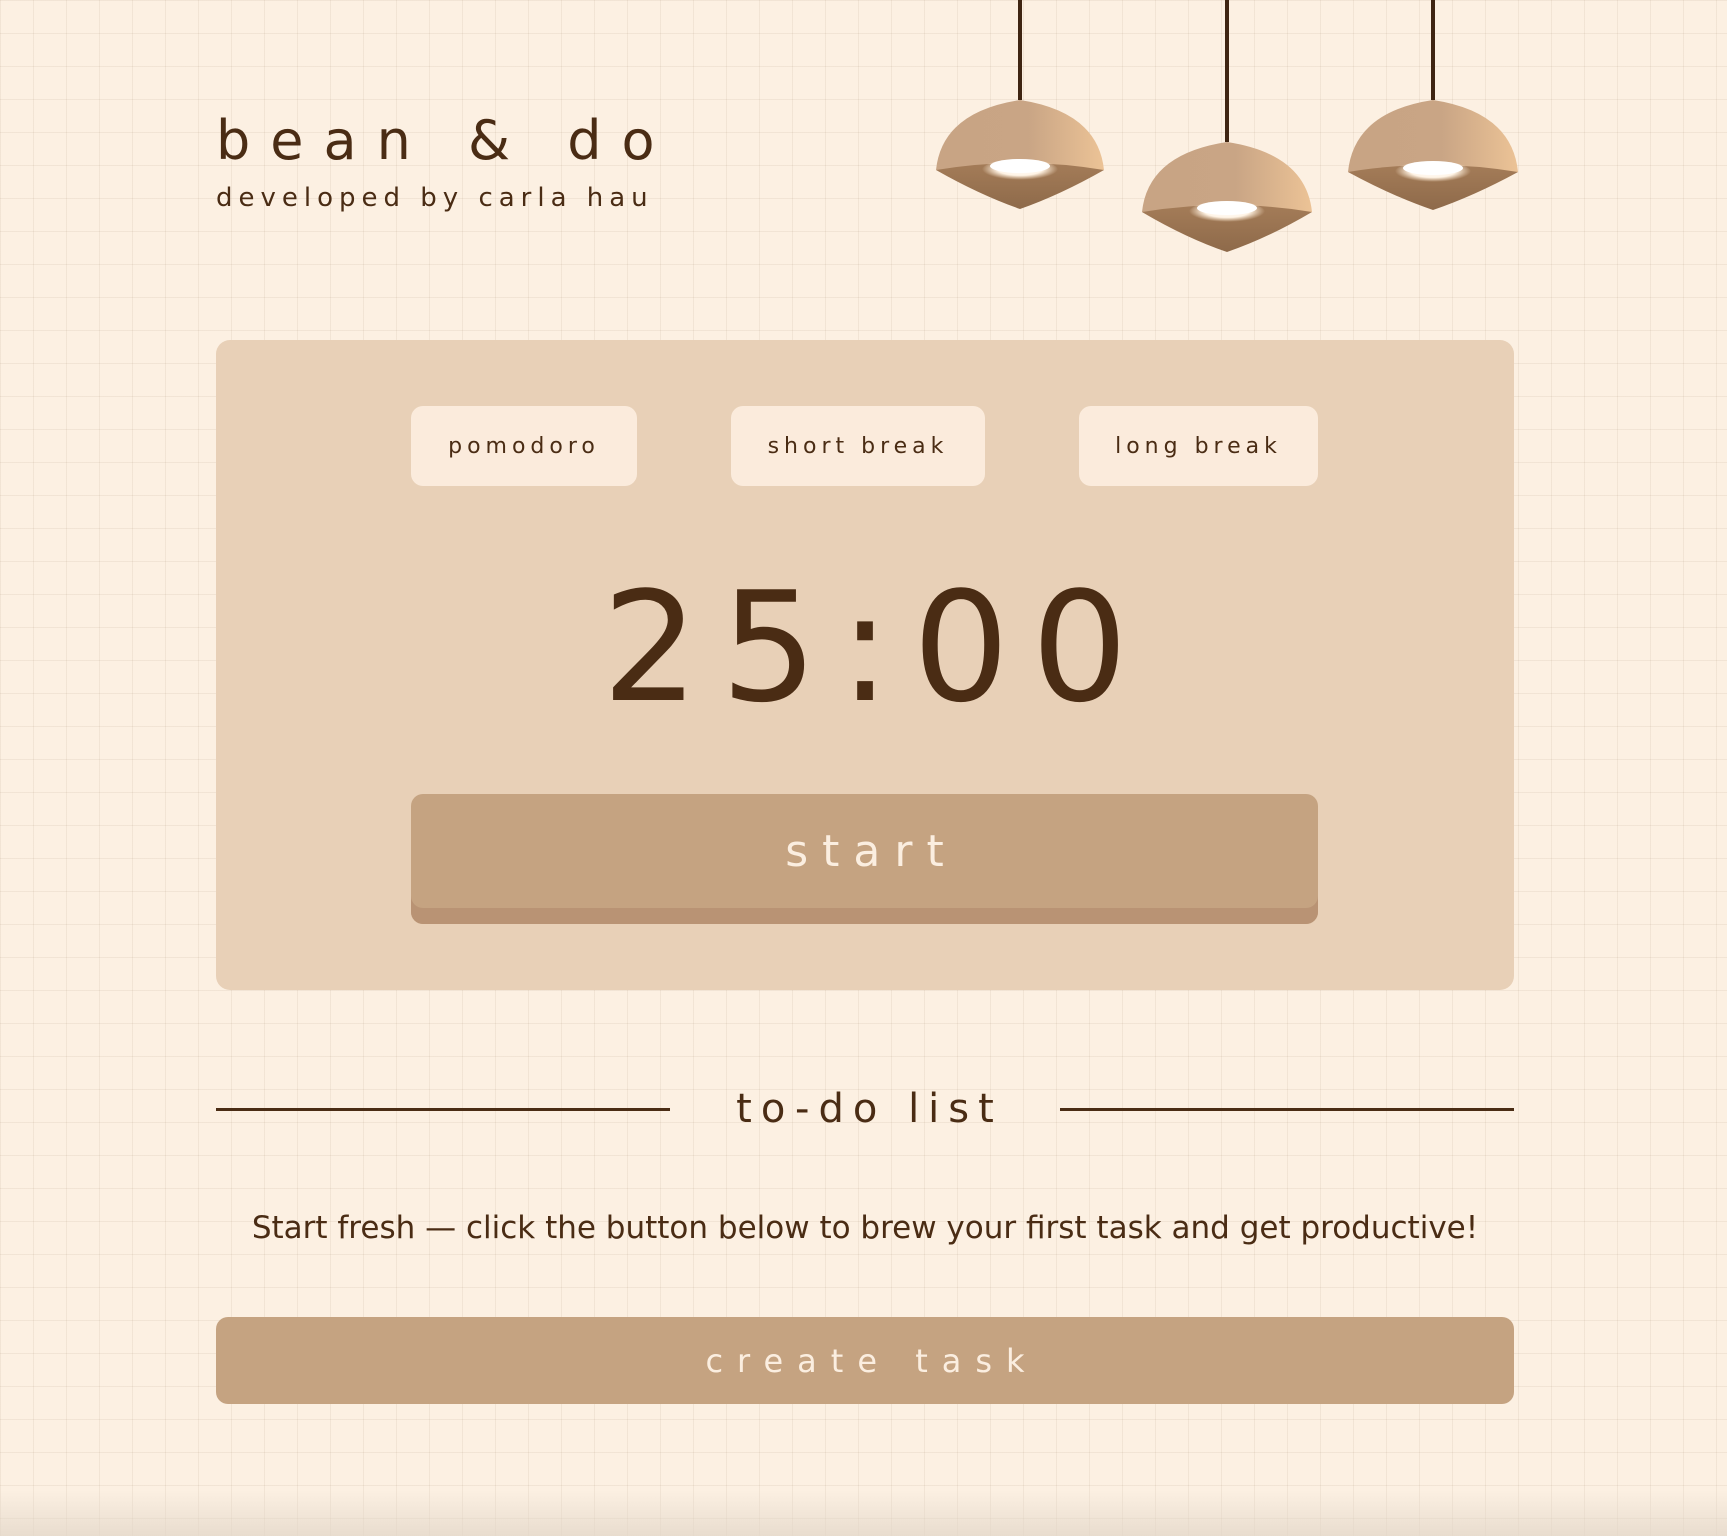 This screenshot has height=1536, width=1727. Describe the element at coordinates (524, 446) in the screenshot. I see `tab-pomodoro: pomodoro` at that location.